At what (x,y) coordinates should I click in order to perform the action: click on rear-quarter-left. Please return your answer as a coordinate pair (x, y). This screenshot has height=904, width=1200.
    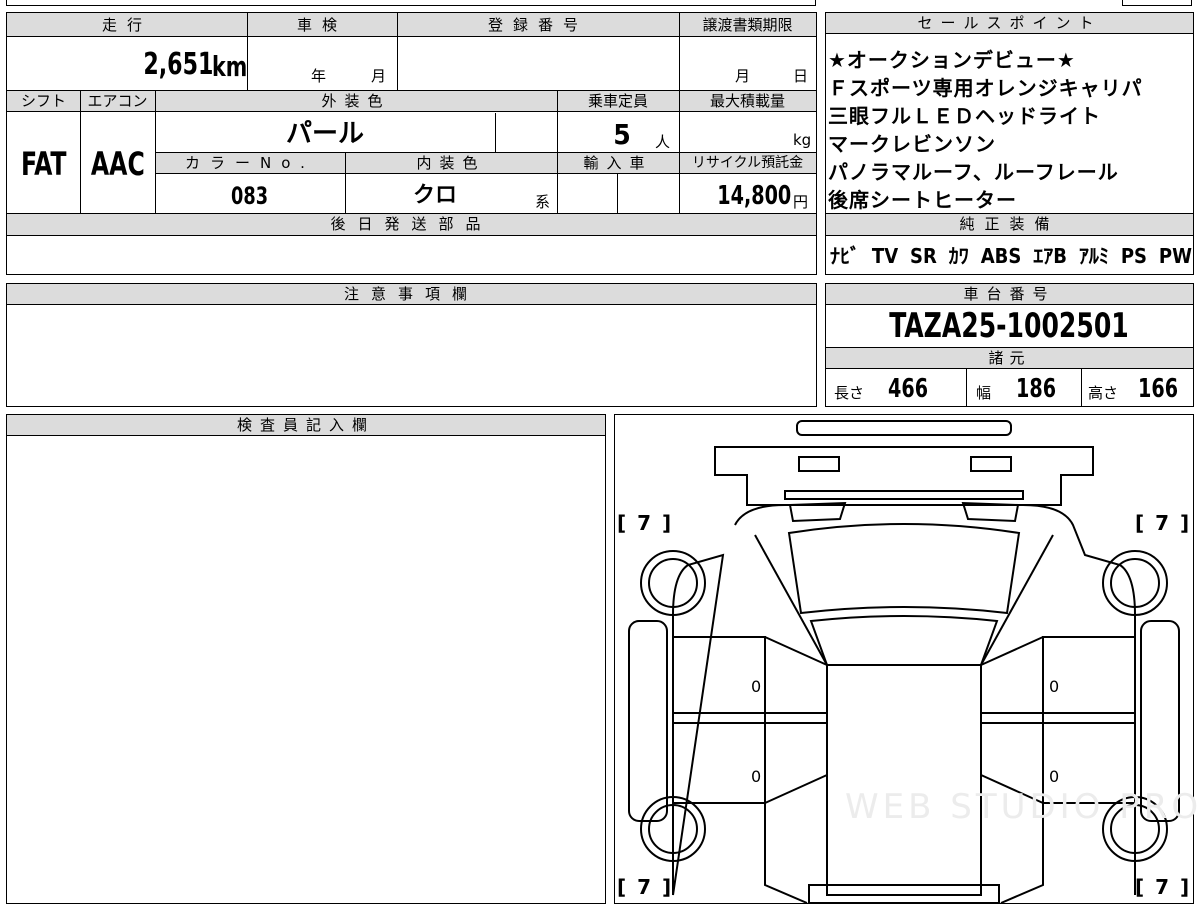
    Looking at the image, I should click on (786, 853).